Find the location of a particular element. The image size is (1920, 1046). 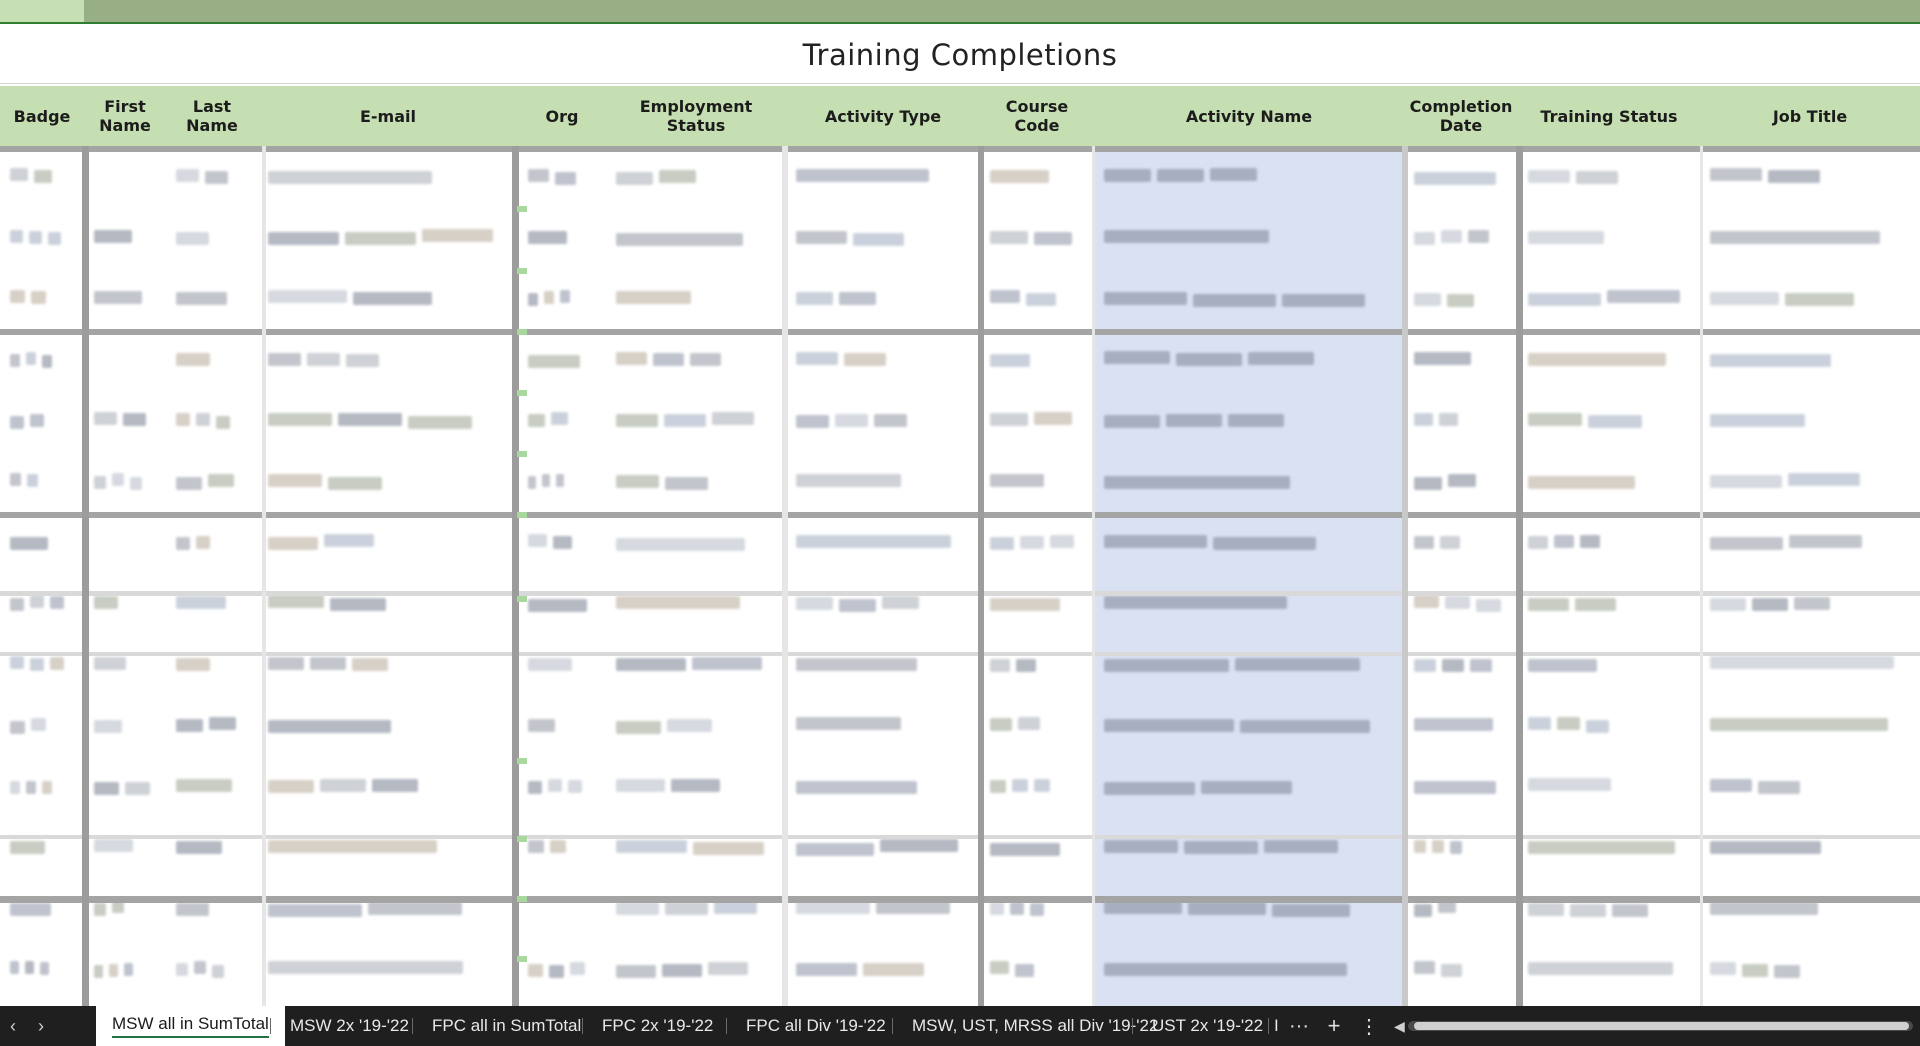

sheet-tab-label: MSW, UST, MRSS all Div '19-'22 is located at coordinates (1035, 1025).